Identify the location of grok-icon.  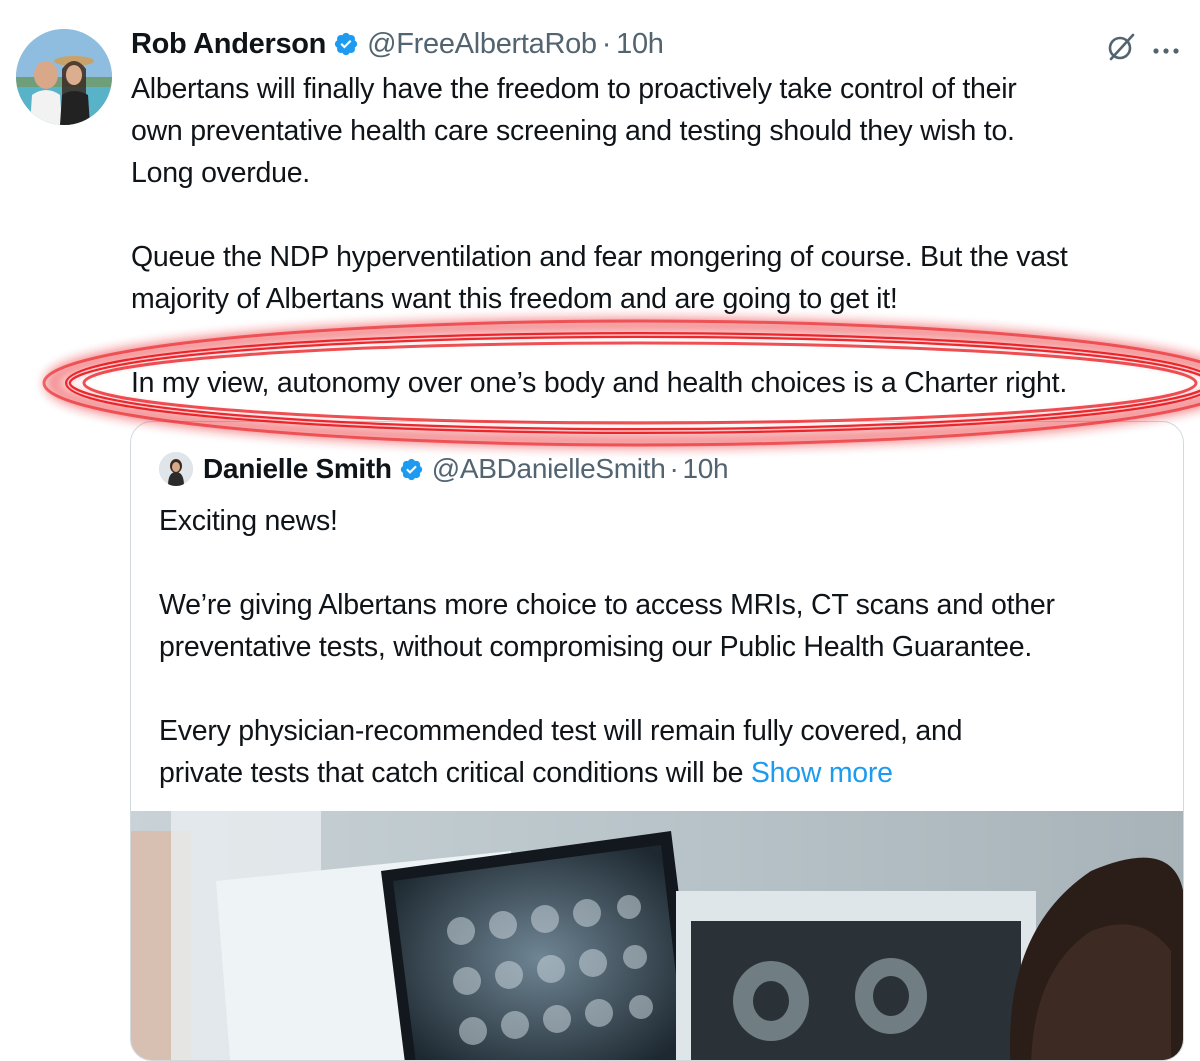
(1121, 49).